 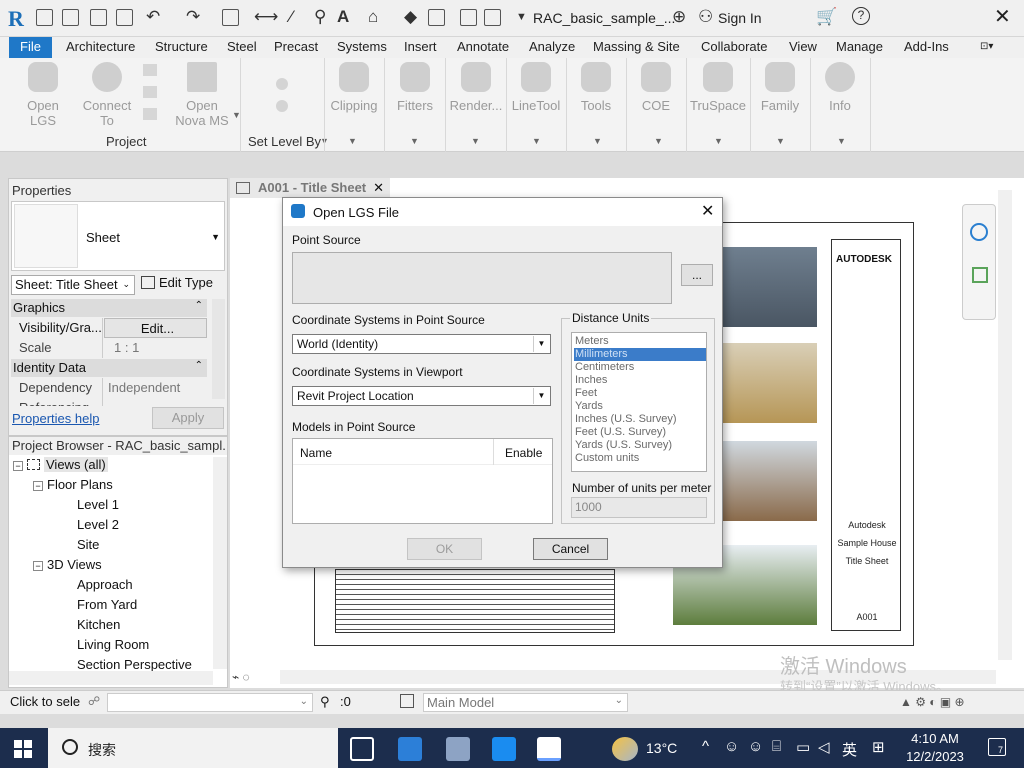 I want to click on unit-option: Yards (U.S. Survey), so click(x=640, y=445).